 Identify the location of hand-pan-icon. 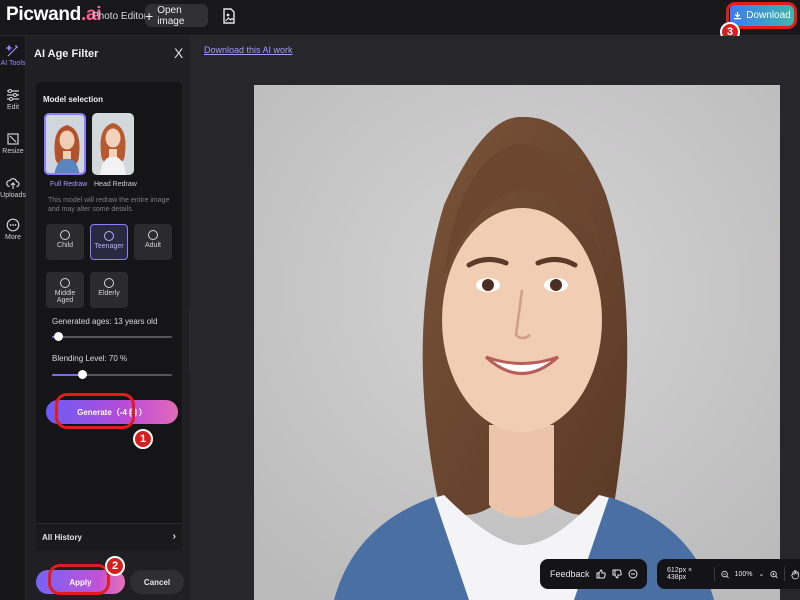
(795, 574).